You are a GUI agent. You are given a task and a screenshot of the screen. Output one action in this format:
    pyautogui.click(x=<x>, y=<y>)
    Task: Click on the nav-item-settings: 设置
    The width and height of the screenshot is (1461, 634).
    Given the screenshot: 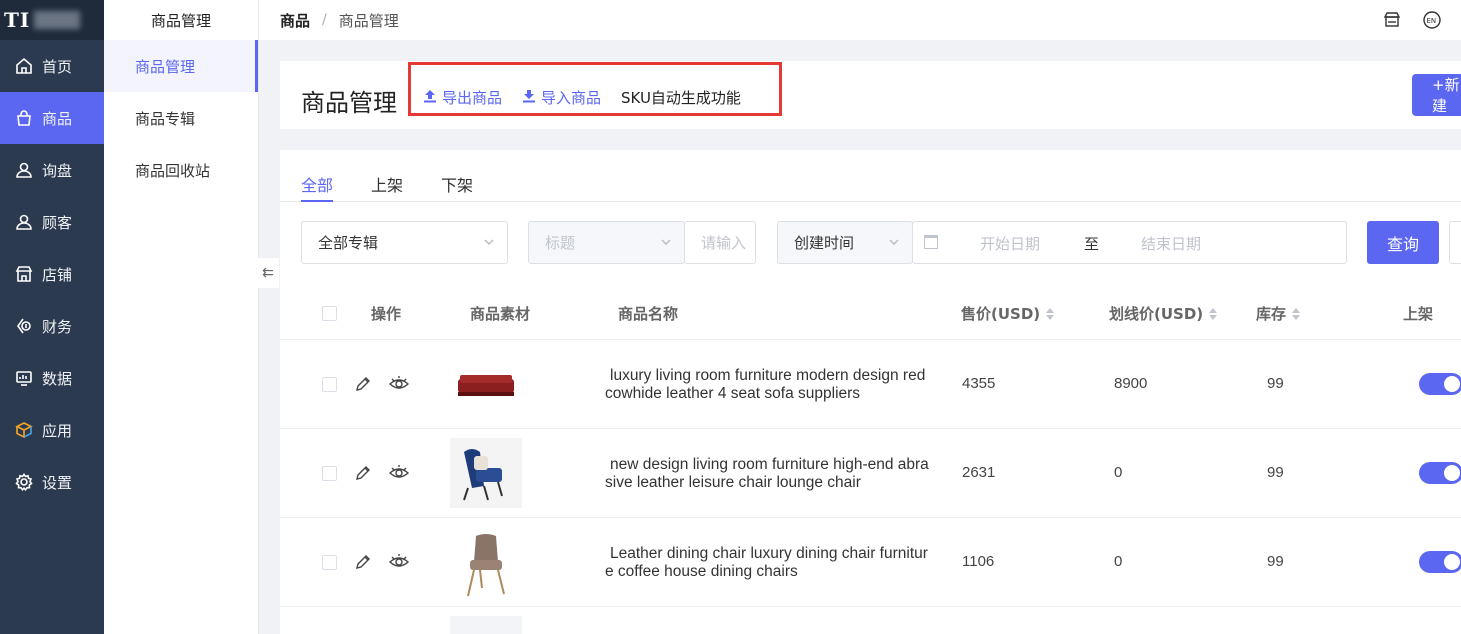 What is the action you would take?
    pyautogui.click(x=52, y=482)
    